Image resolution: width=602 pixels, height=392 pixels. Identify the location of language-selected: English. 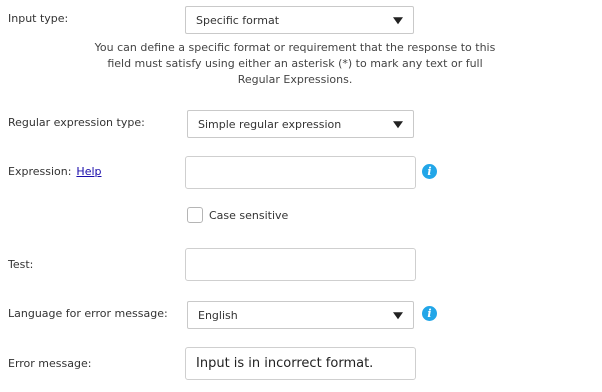
(218, 315).